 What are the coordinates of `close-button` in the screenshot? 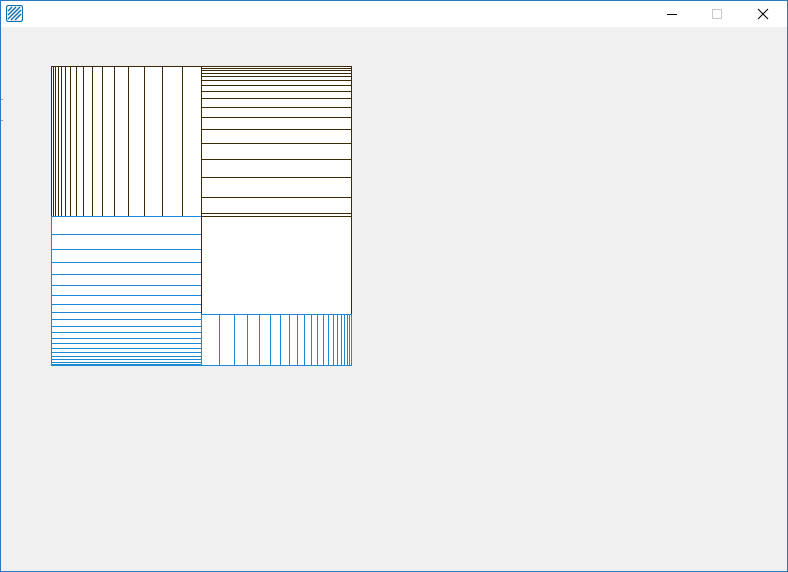 It's located at (764, 14).